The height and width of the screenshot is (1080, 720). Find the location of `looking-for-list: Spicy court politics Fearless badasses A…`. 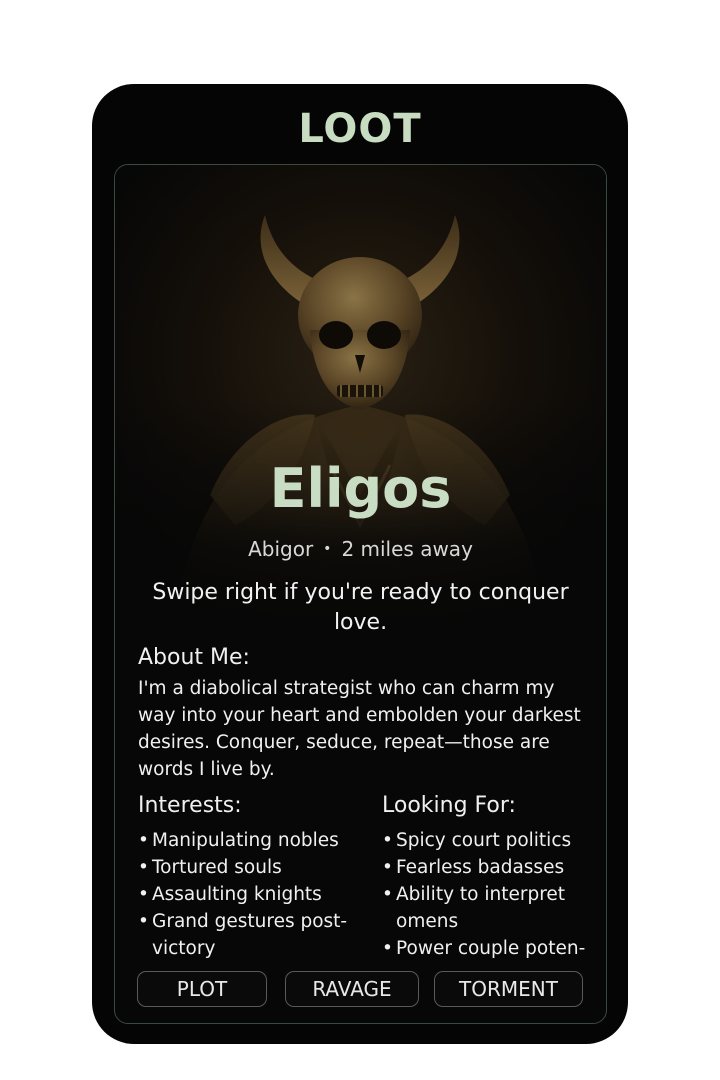

looking-for-list: Spicy court politics Fearless badasses A… is located at coordinates (489, 894).